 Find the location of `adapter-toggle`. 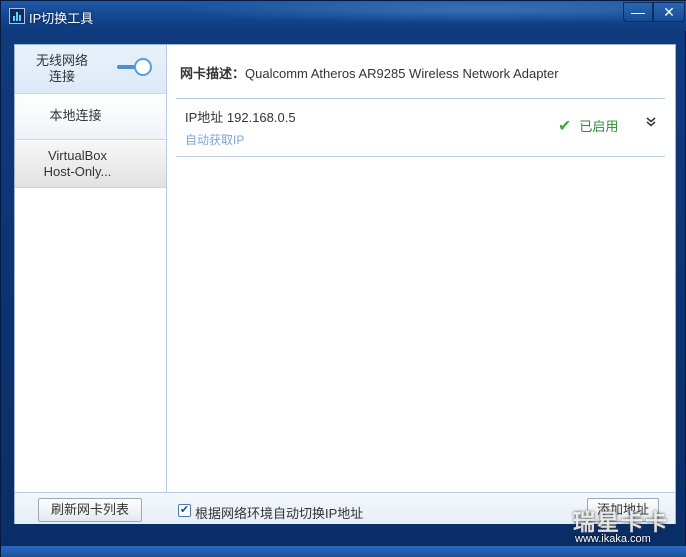

adapter-toggle is located at coordinates (143, 67).